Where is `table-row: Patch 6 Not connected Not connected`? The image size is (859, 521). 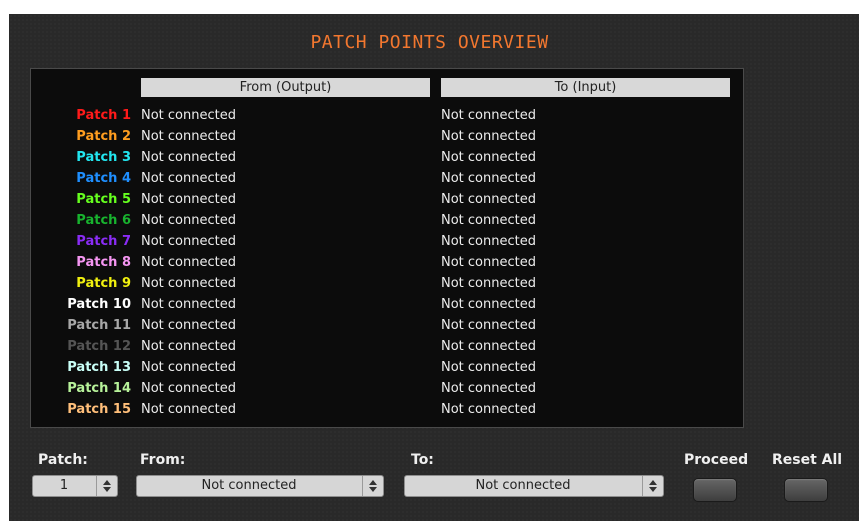 table-row: Patch 6 Not connected Not connected is located at coordinates (365, 221).